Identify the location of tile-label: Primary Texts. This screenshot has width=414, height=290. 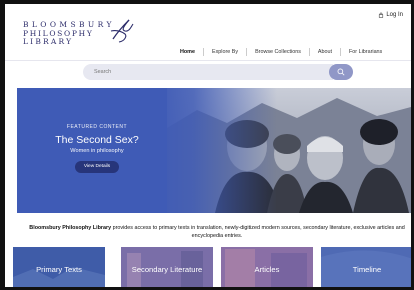
(59, 269).